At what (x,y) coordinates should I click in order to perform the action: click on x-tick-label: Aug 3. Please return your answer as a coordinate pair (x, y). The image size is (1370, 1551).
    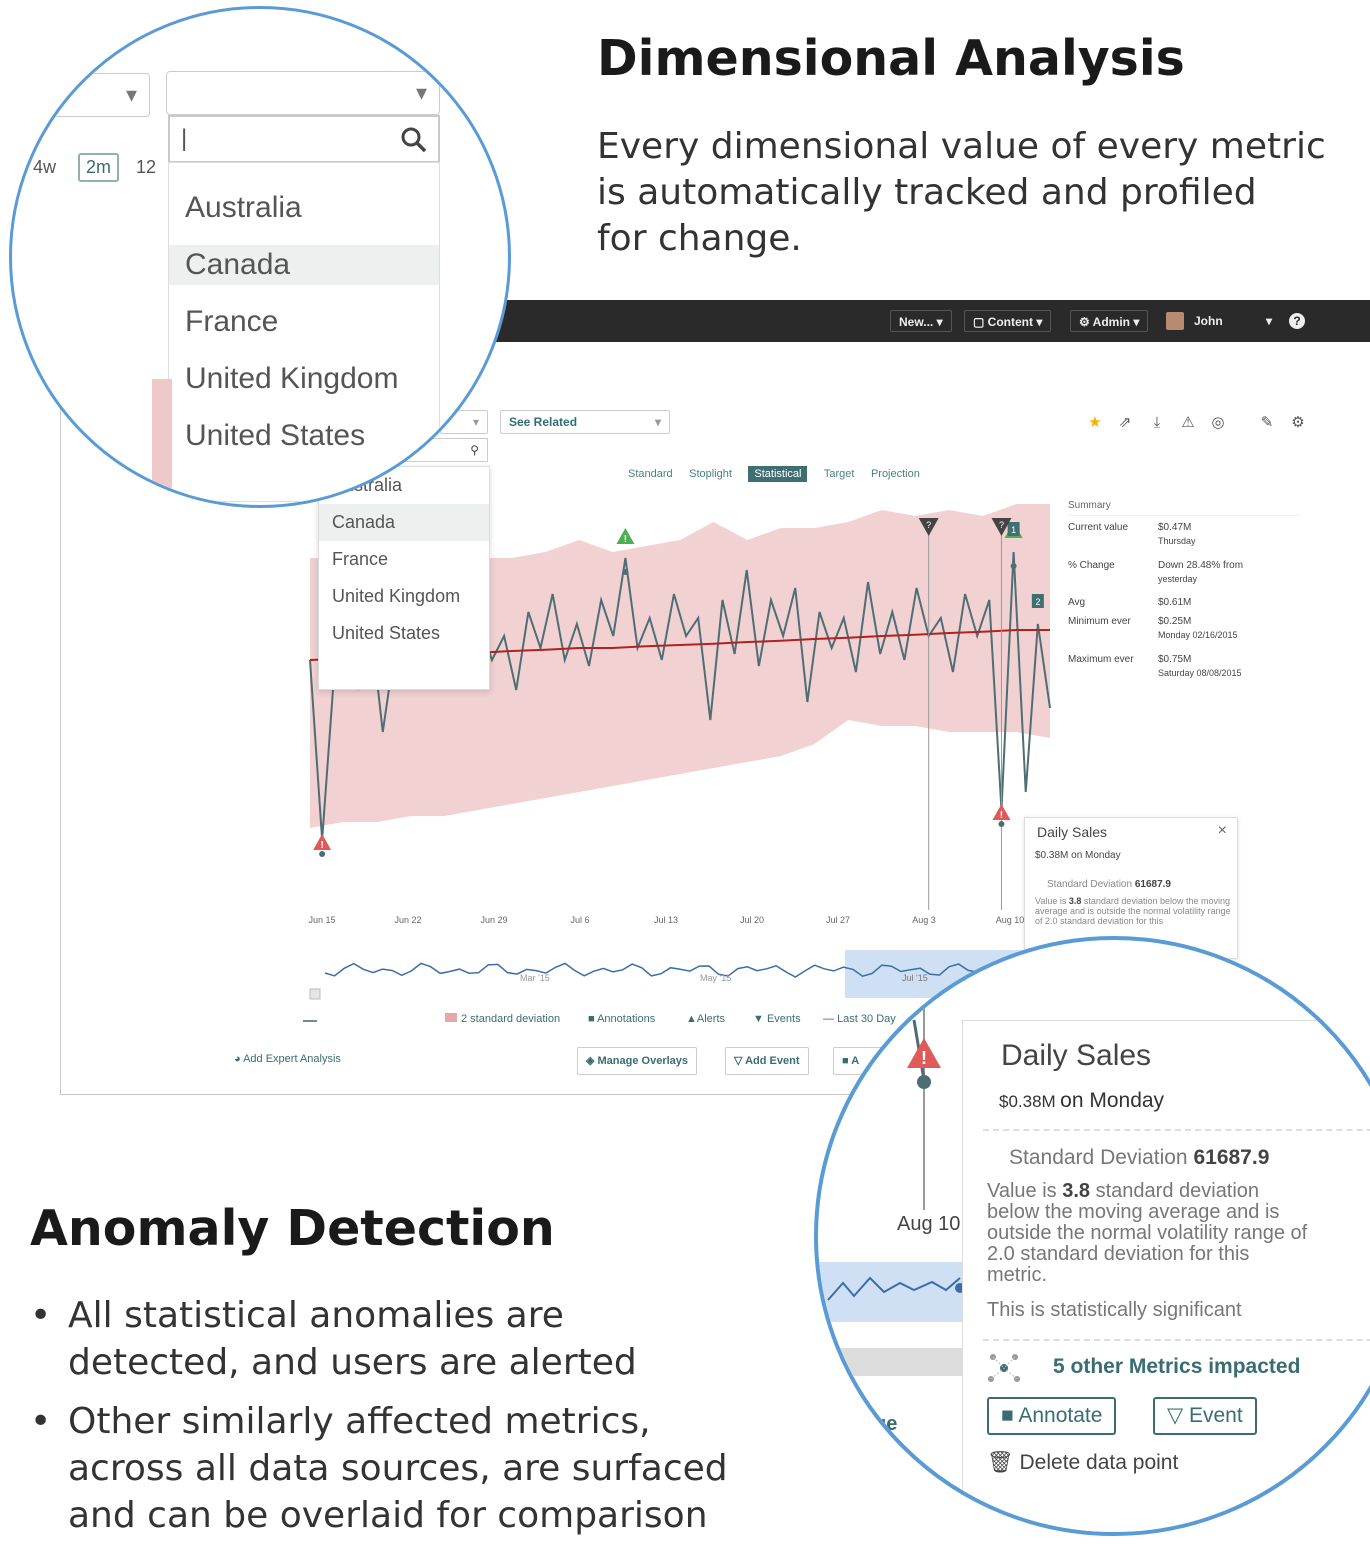
    Looking at the image, I should click on (924, 920).